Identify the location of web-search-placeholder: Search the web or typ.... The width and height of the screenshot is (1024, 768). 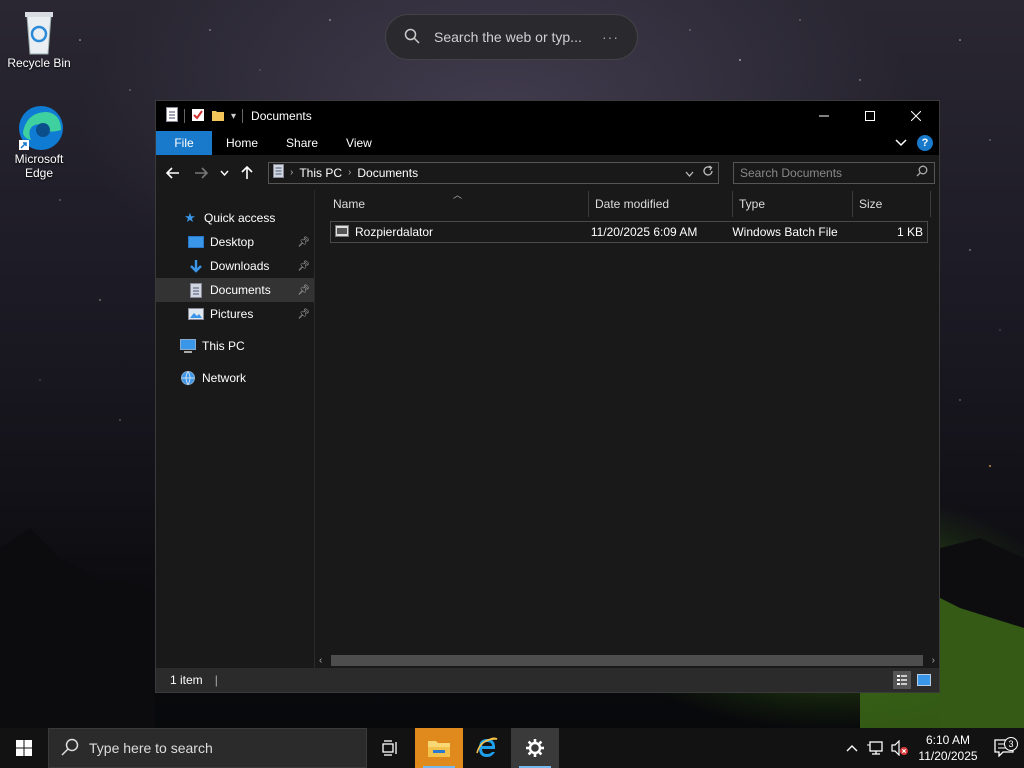
(508, 37).